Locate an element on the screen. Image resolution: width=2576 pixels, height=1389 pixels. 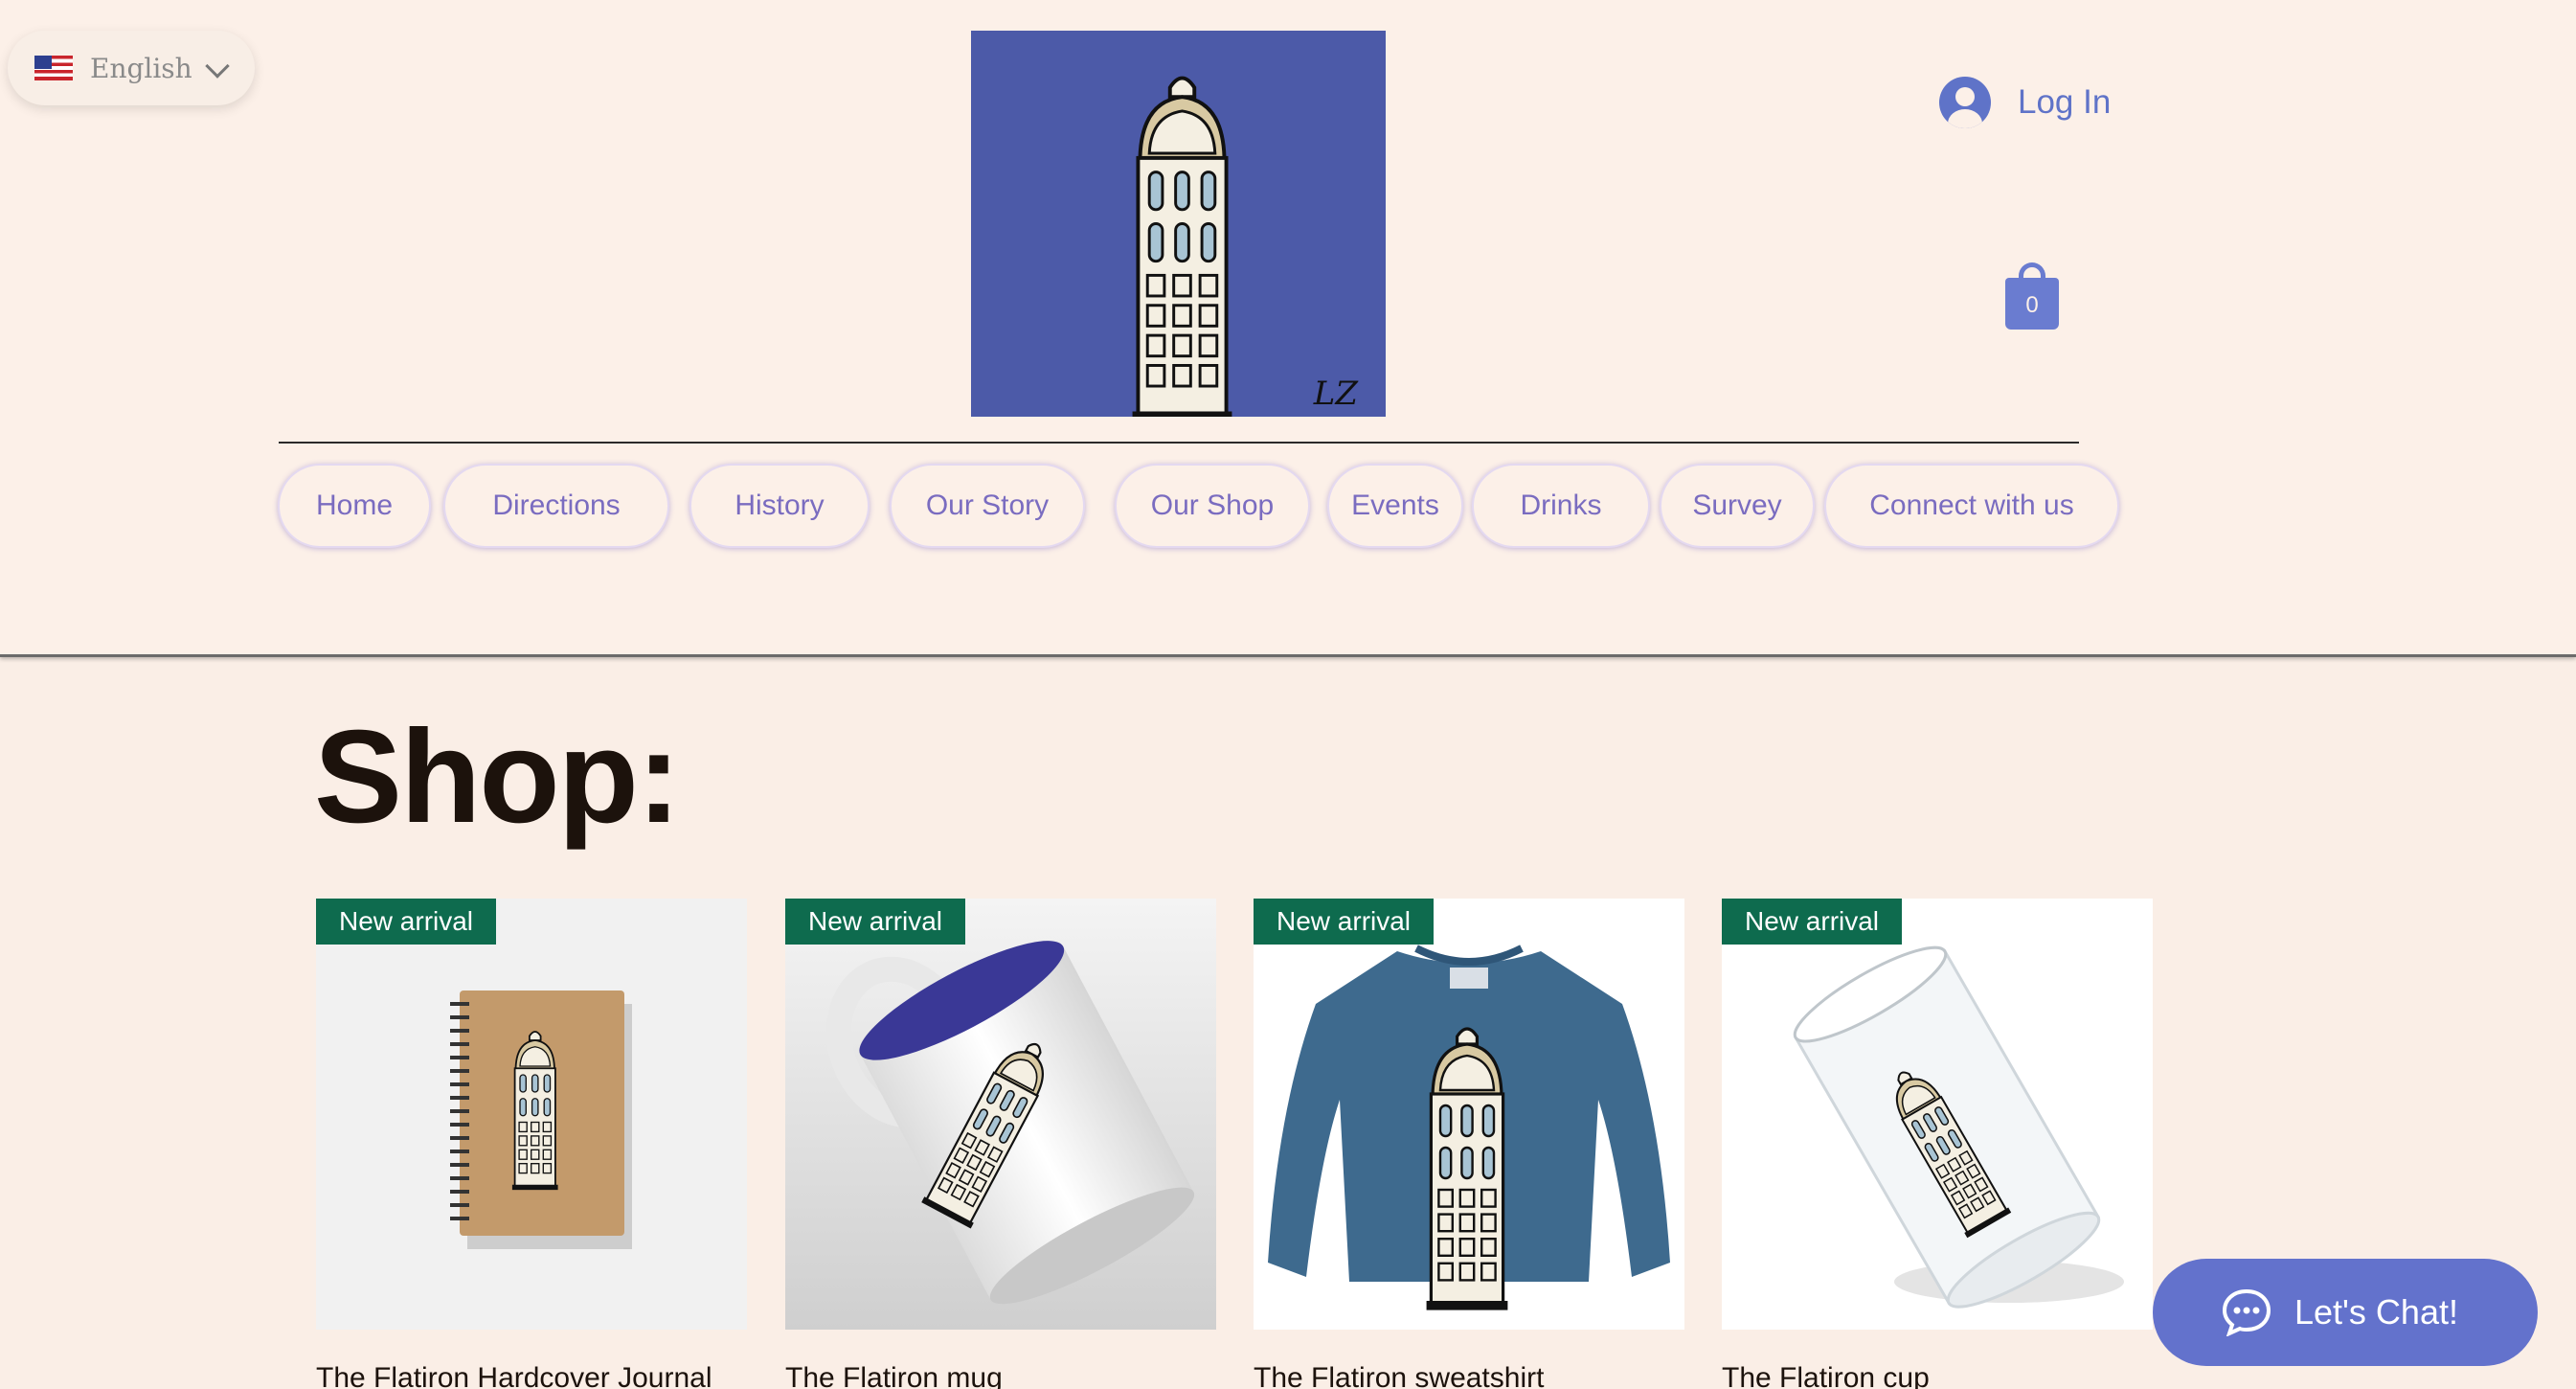
nav-drinks: Drinks is located at coordinates (1561, 506).